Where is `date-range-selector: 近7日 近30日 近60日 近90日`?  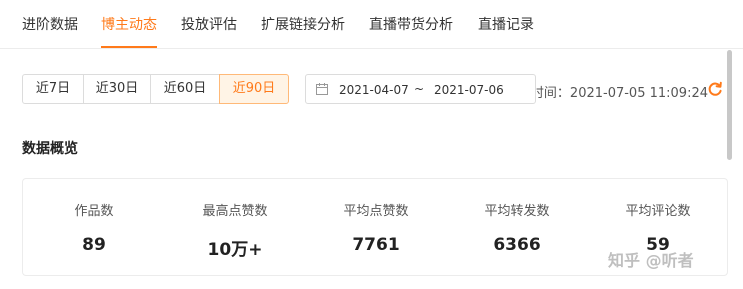
date-range-selector: 近7日 近30日 近60日 近90日 is located at coordinates (155, 89).